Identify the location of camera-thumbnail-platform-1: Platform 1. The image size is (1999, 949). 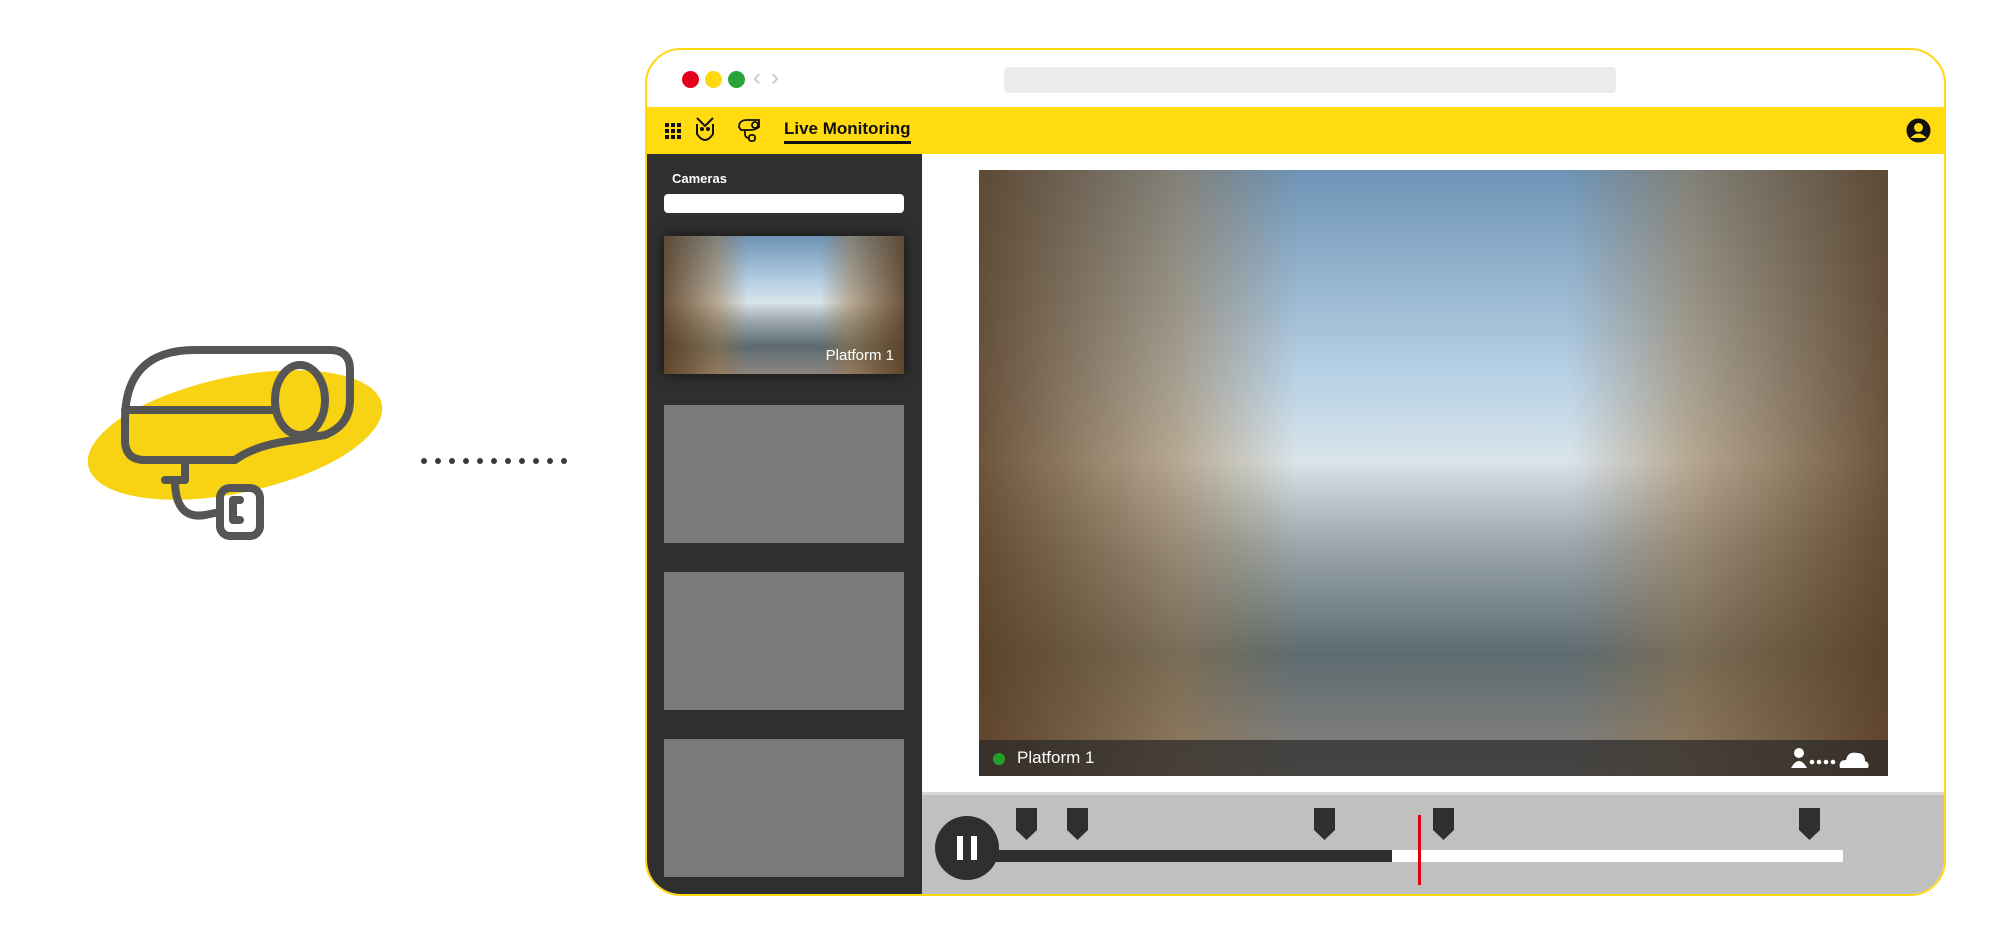
(784, 305).